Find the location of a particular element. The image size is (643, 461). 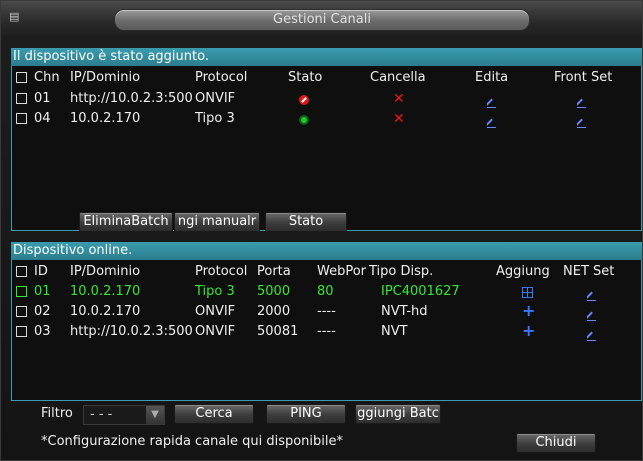

col-porta: Porta is located at coordinates (274, 271).